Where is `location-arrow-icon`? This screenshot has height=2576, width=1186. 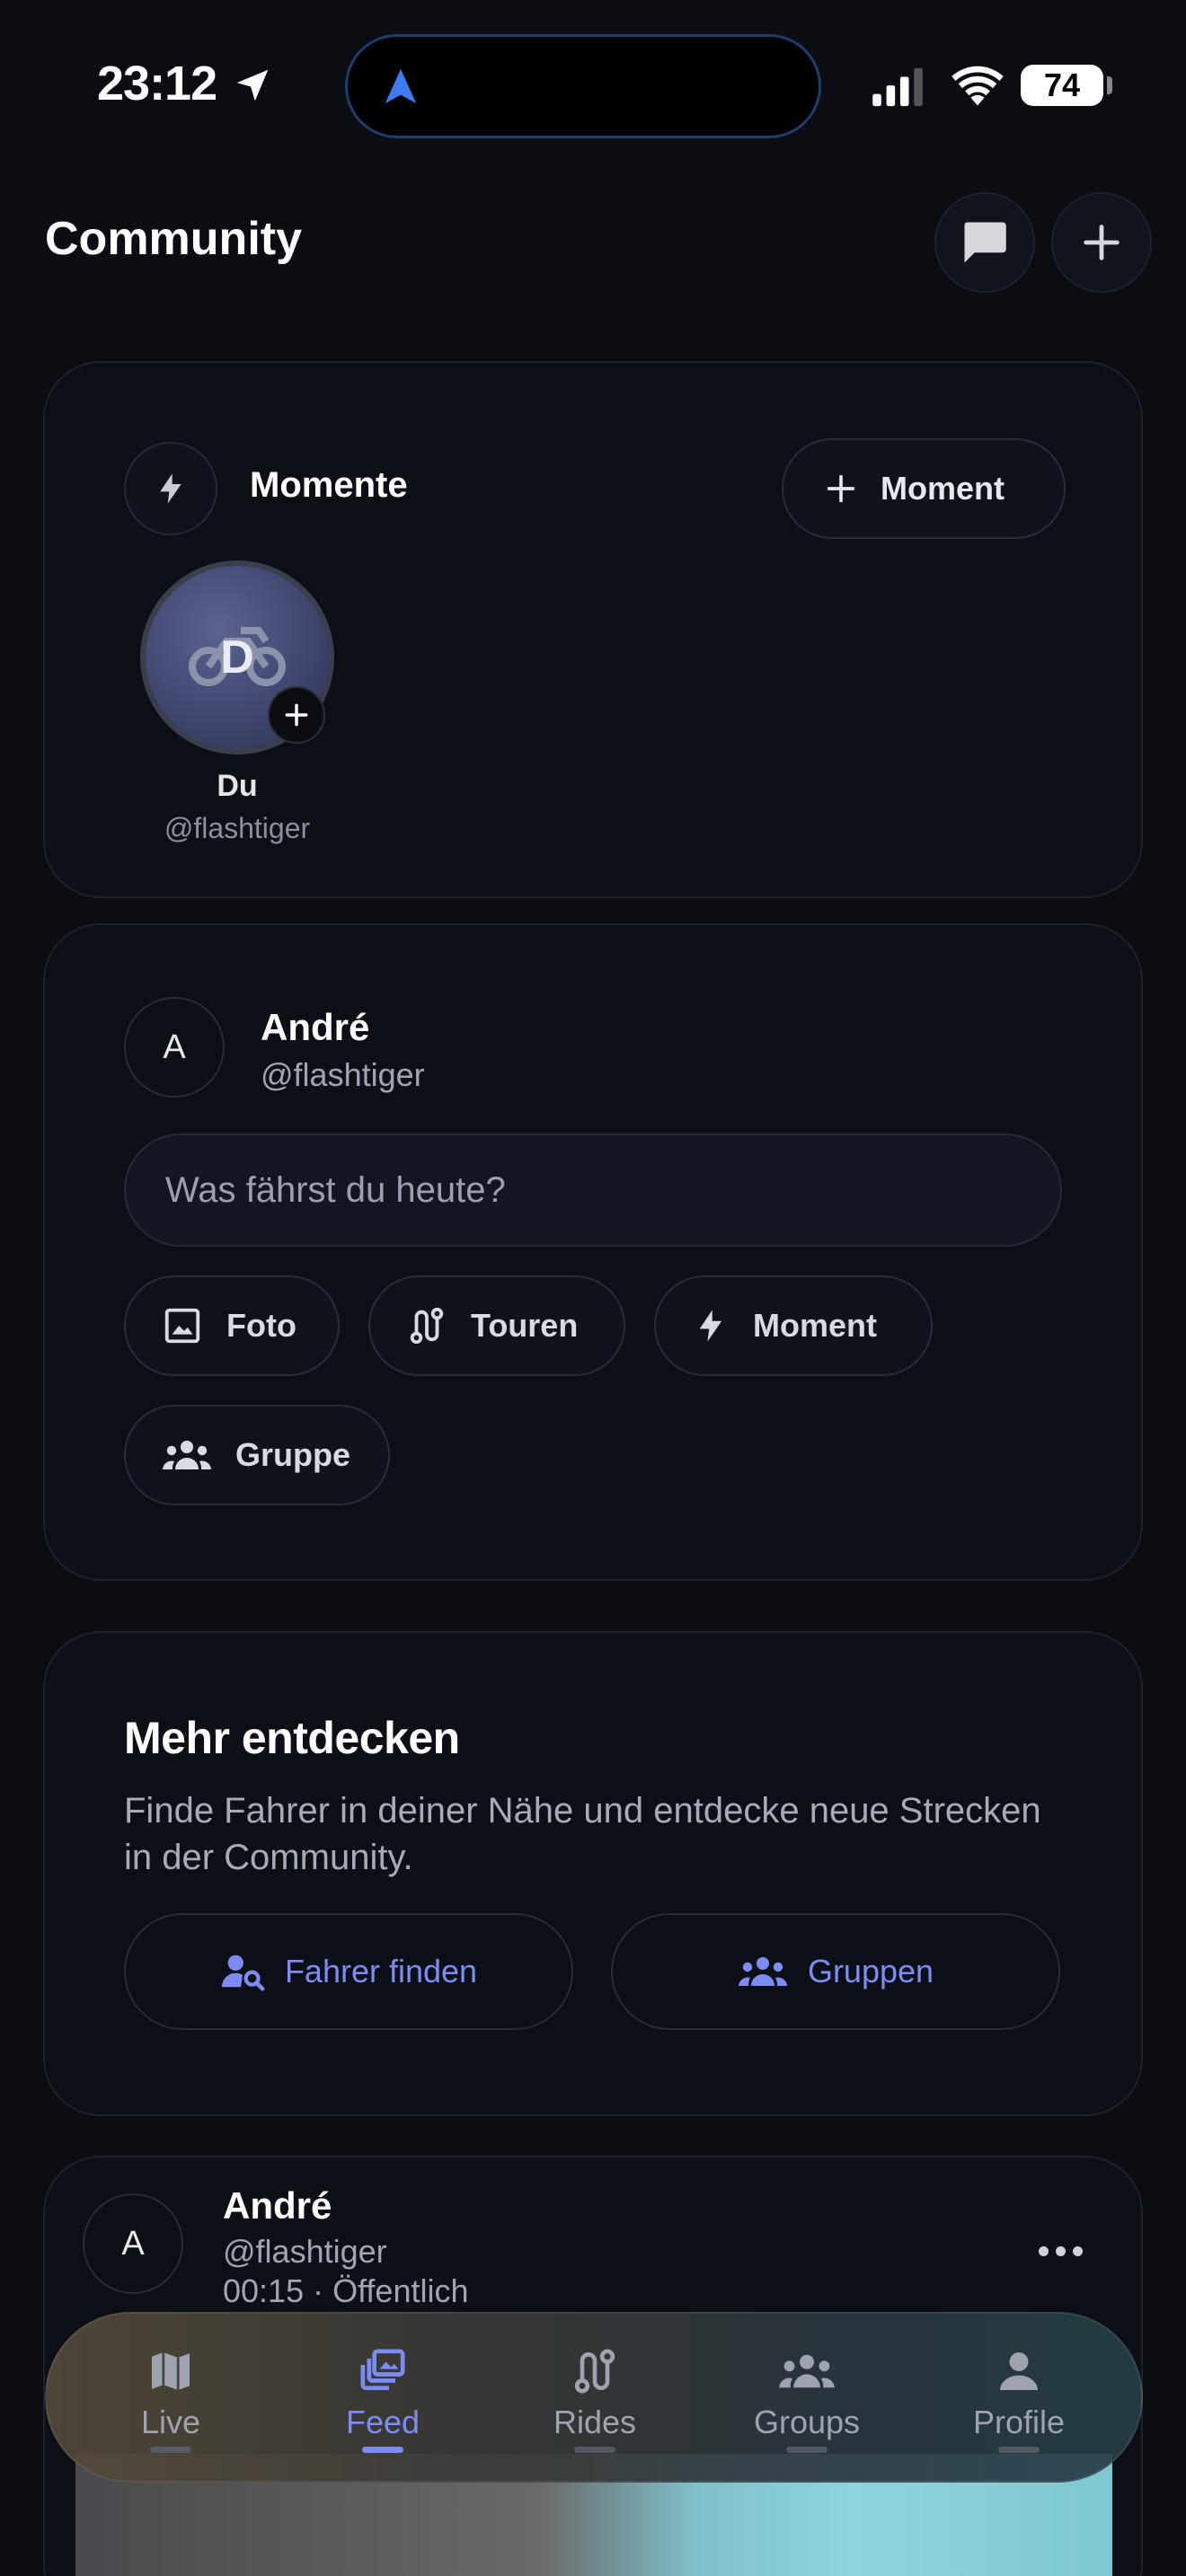
location-arrow-icon is located at coordinates (253, 85).